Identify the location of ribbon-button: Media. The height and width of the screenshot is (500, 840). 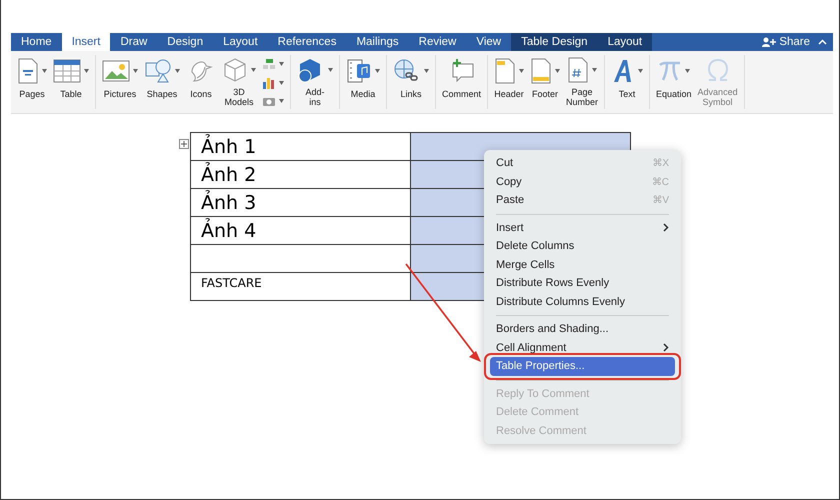
(363, 82).